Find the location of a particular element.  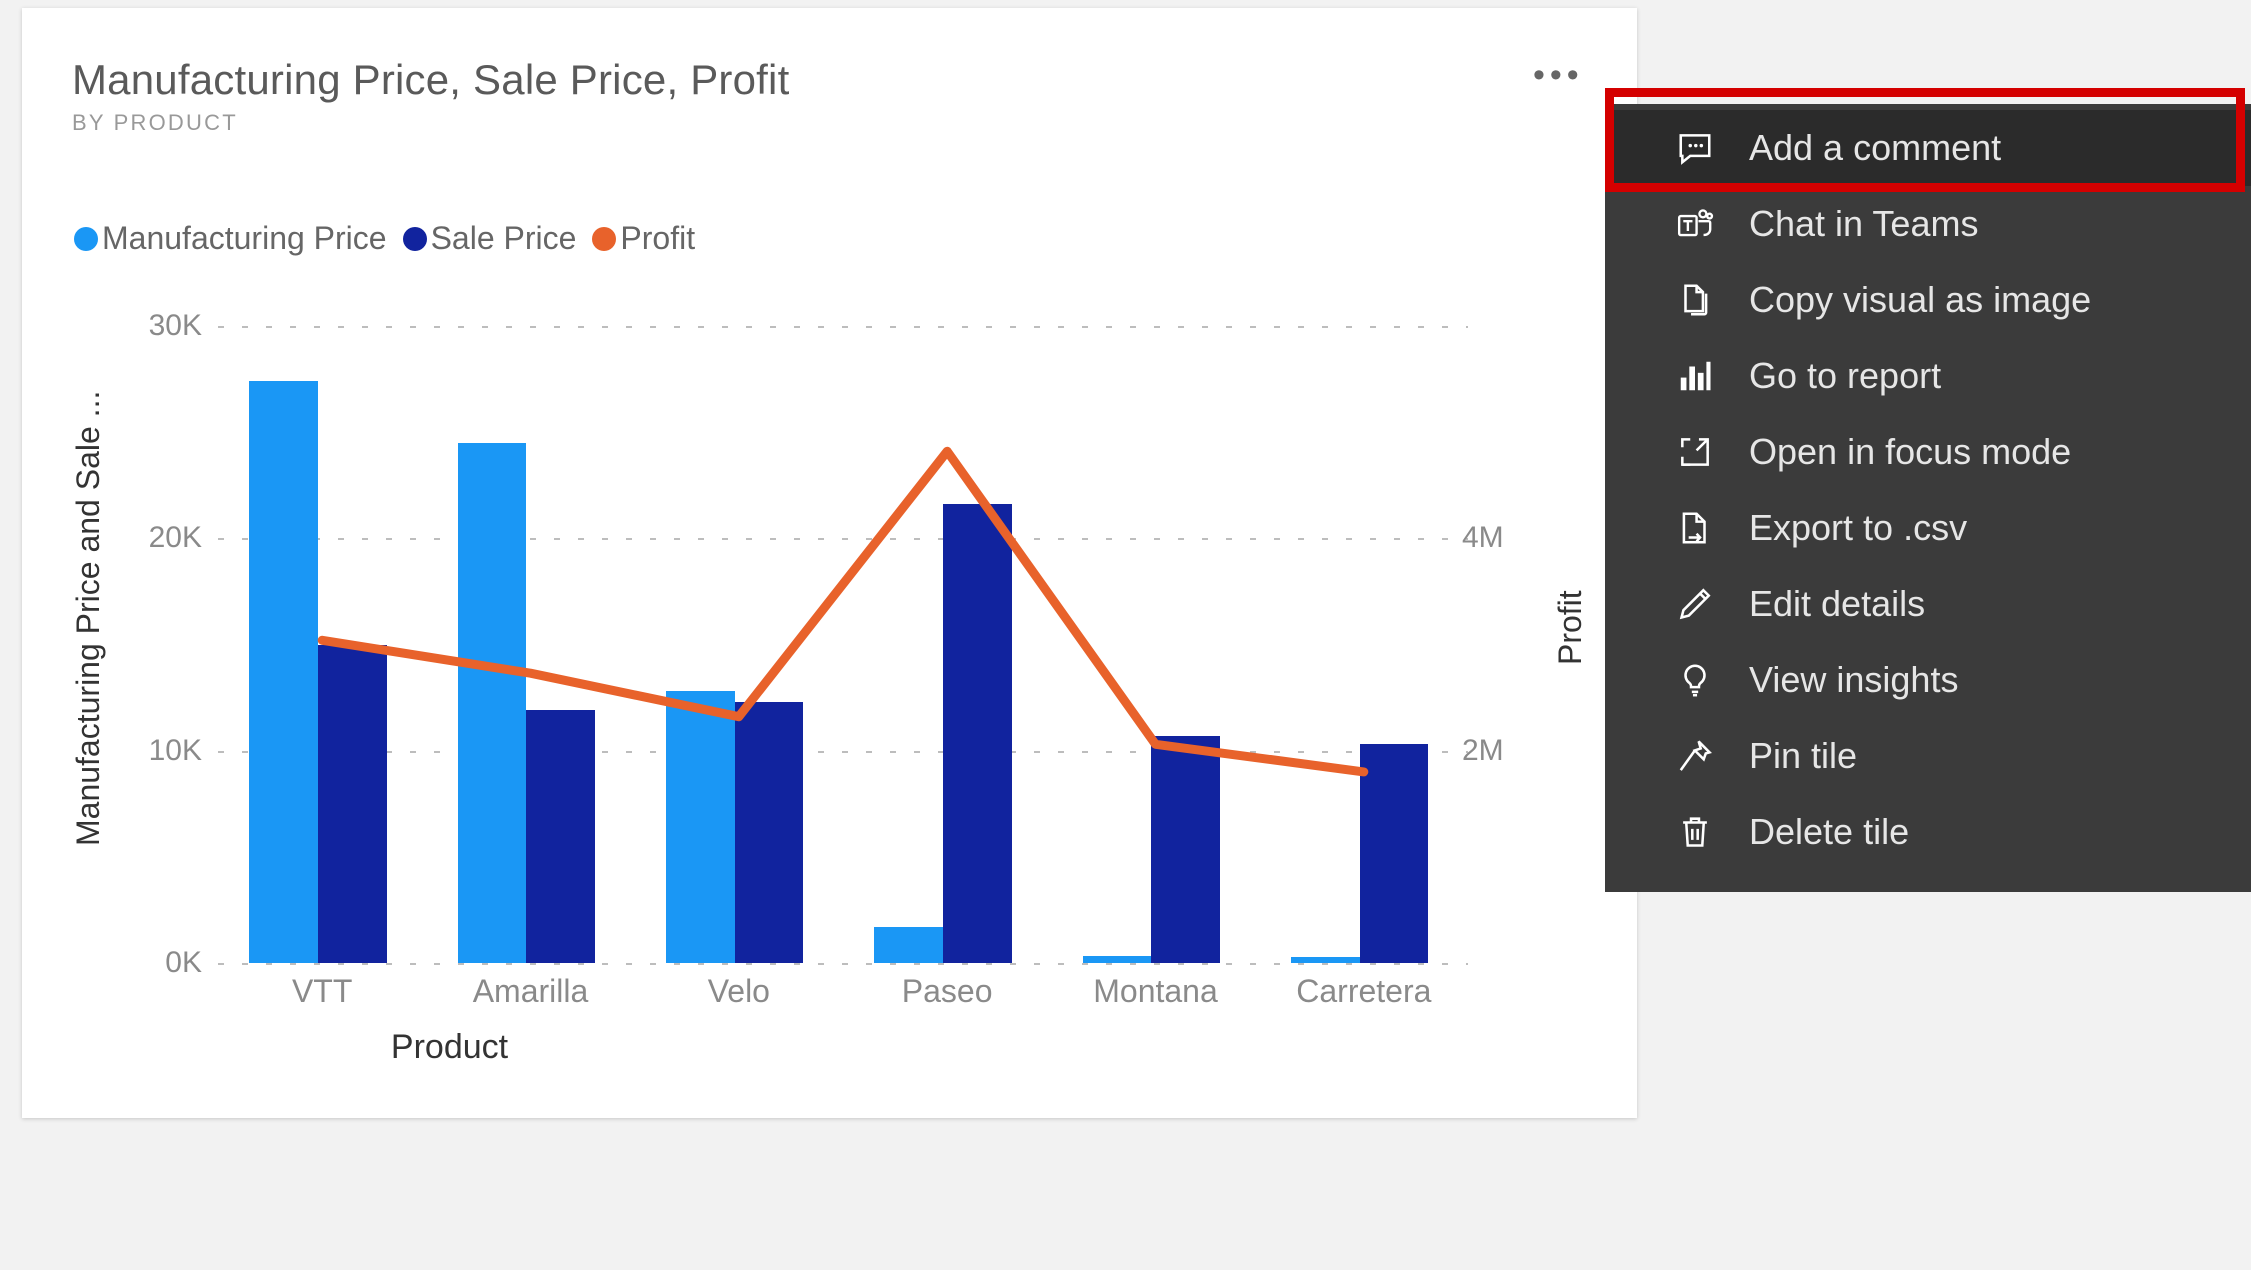

menu-item-open-in-focus-mode: Open in focus mode is located at coordinates (1928, 452).